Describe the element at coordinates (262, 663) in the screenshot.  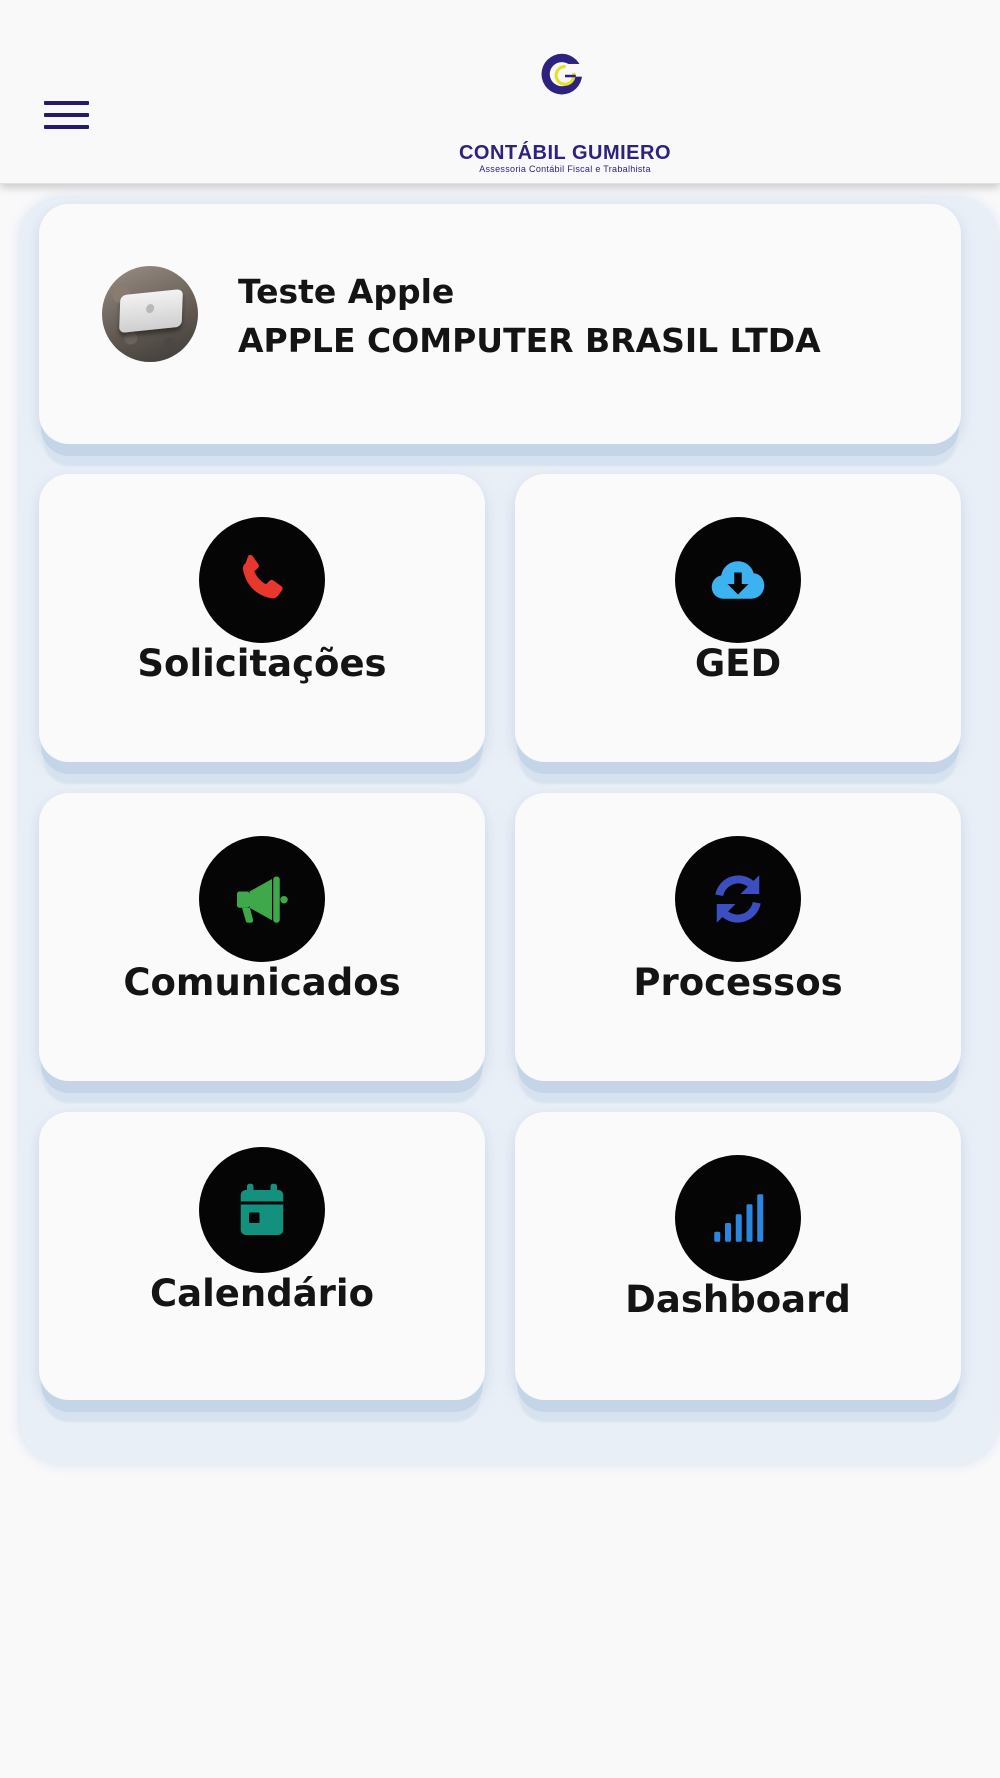
I see `tile-label: Solicitações` at that location.